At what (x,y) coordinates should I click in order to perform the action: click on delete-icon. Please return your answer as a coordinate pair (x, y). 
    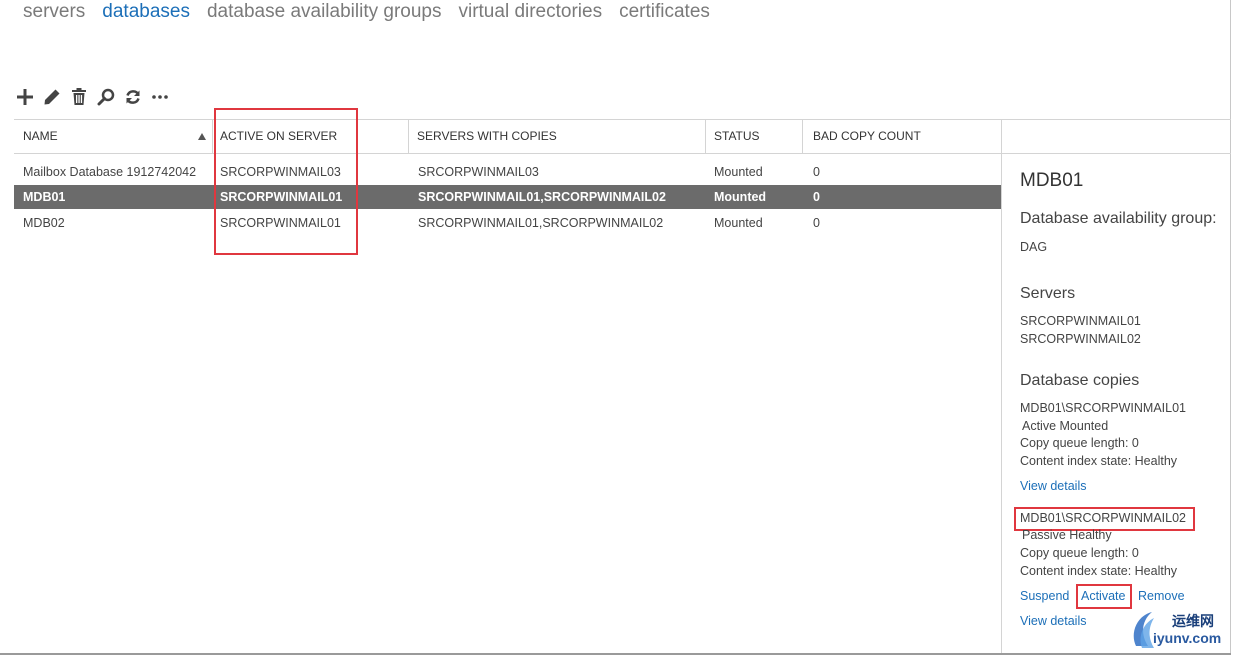
    Looking at the image, I should click on (79, 97).